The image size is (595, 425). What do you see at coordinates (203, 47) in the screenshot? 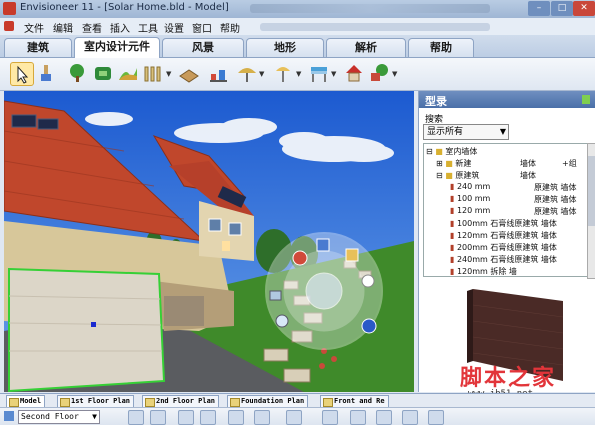
I see `tab-landscape: 风景` at bounding box center [203, 47].